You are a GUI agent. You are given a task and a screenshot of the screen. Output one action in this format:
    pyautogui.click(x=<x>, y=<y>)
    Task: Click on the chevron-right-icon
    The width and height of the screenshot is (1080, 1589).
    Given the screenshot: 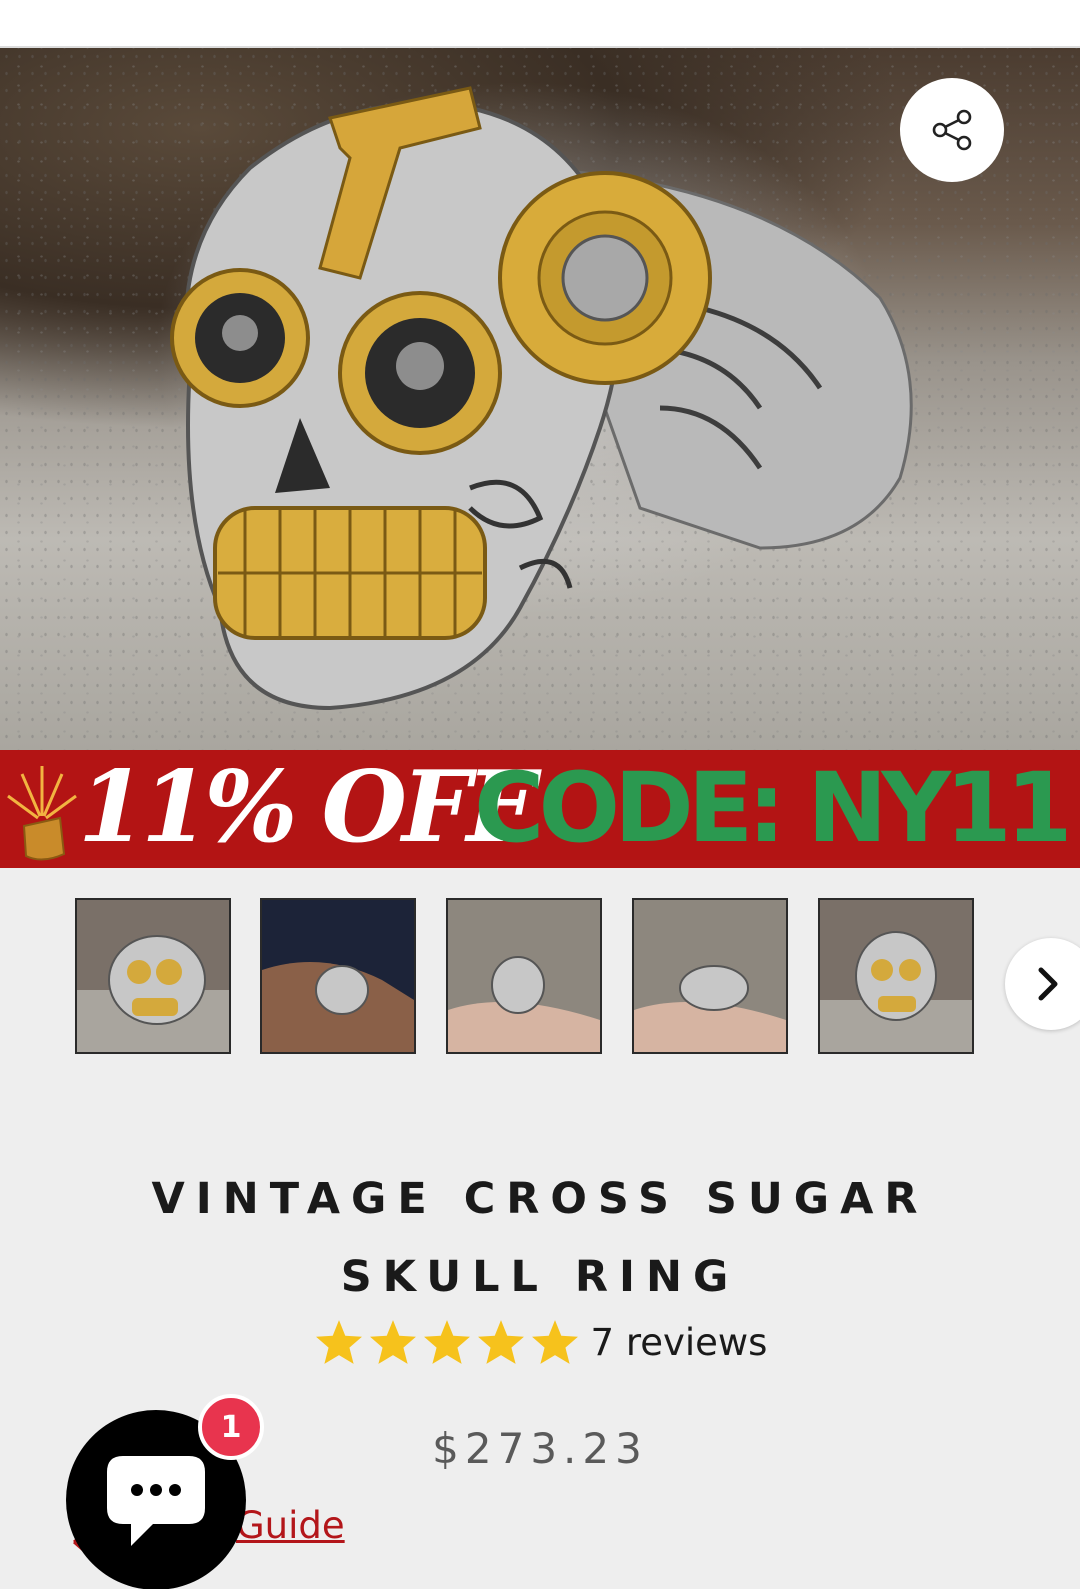 What is the action you would take?
    pyautogui.click(x=1048, y=984)
    